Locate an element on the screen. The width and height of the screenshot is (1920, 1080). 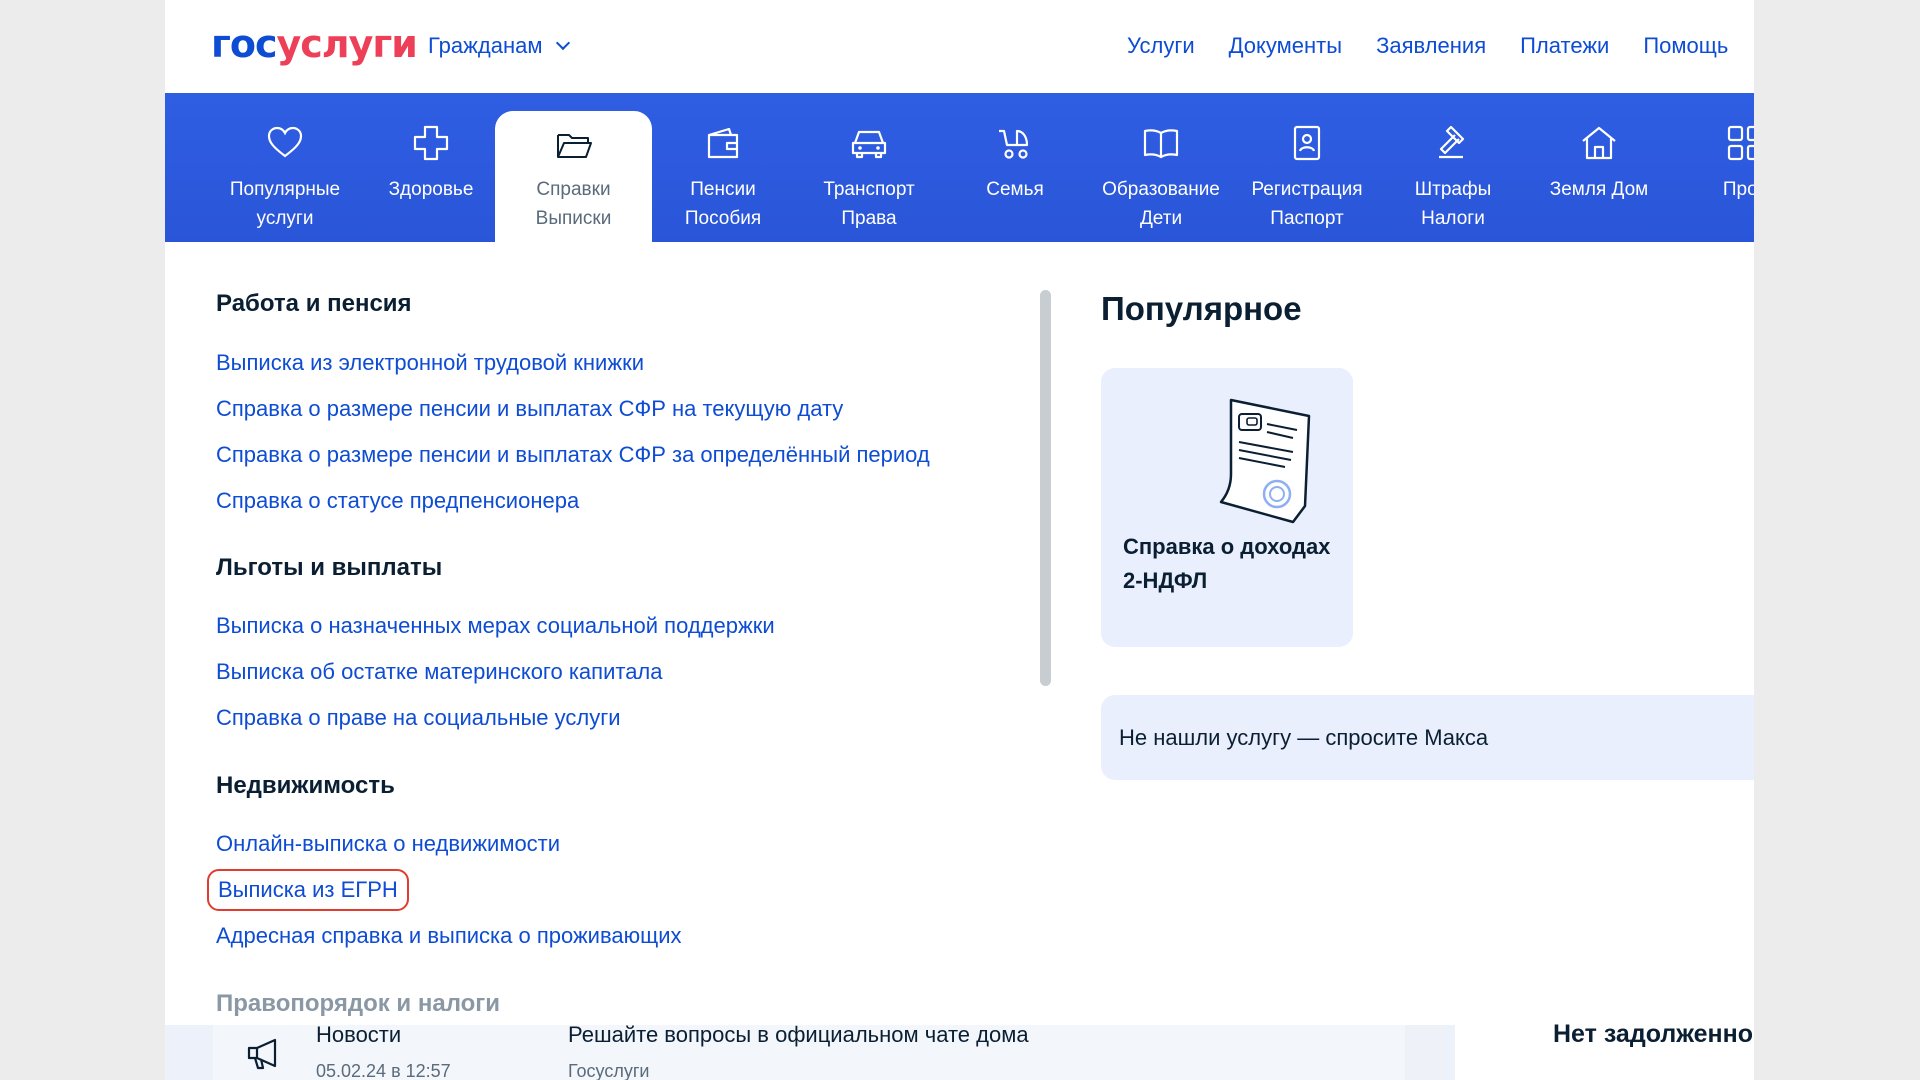
widget-gap is located at coordinates (1425, 1052).